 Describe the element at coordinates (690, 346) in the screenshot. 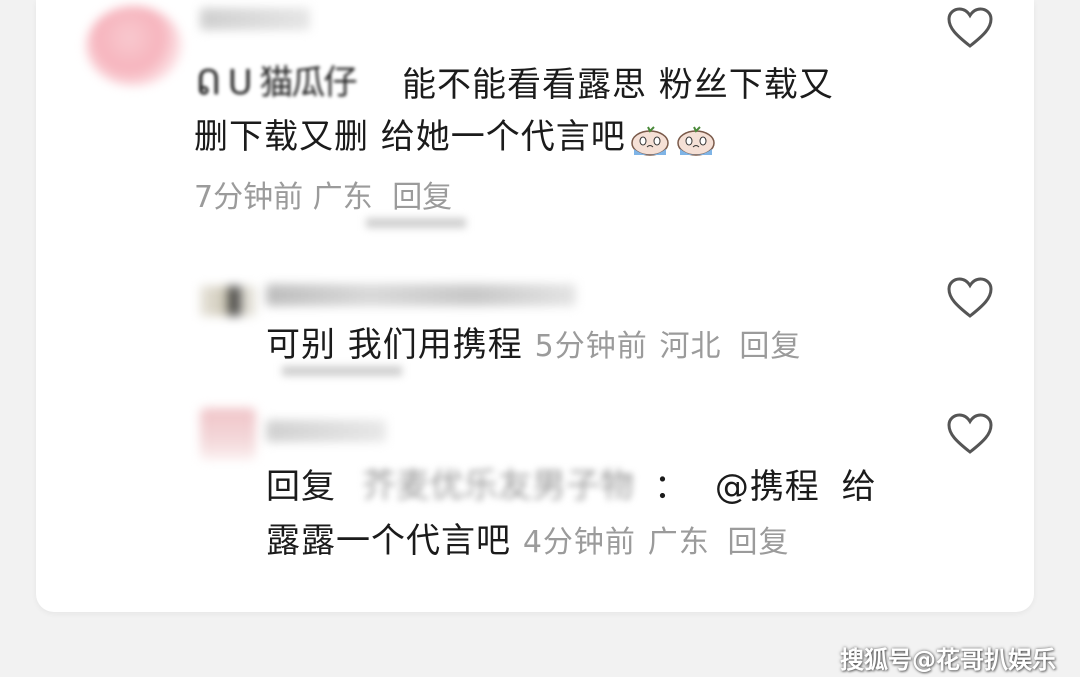

I see `reply-location: 河北` at that location.